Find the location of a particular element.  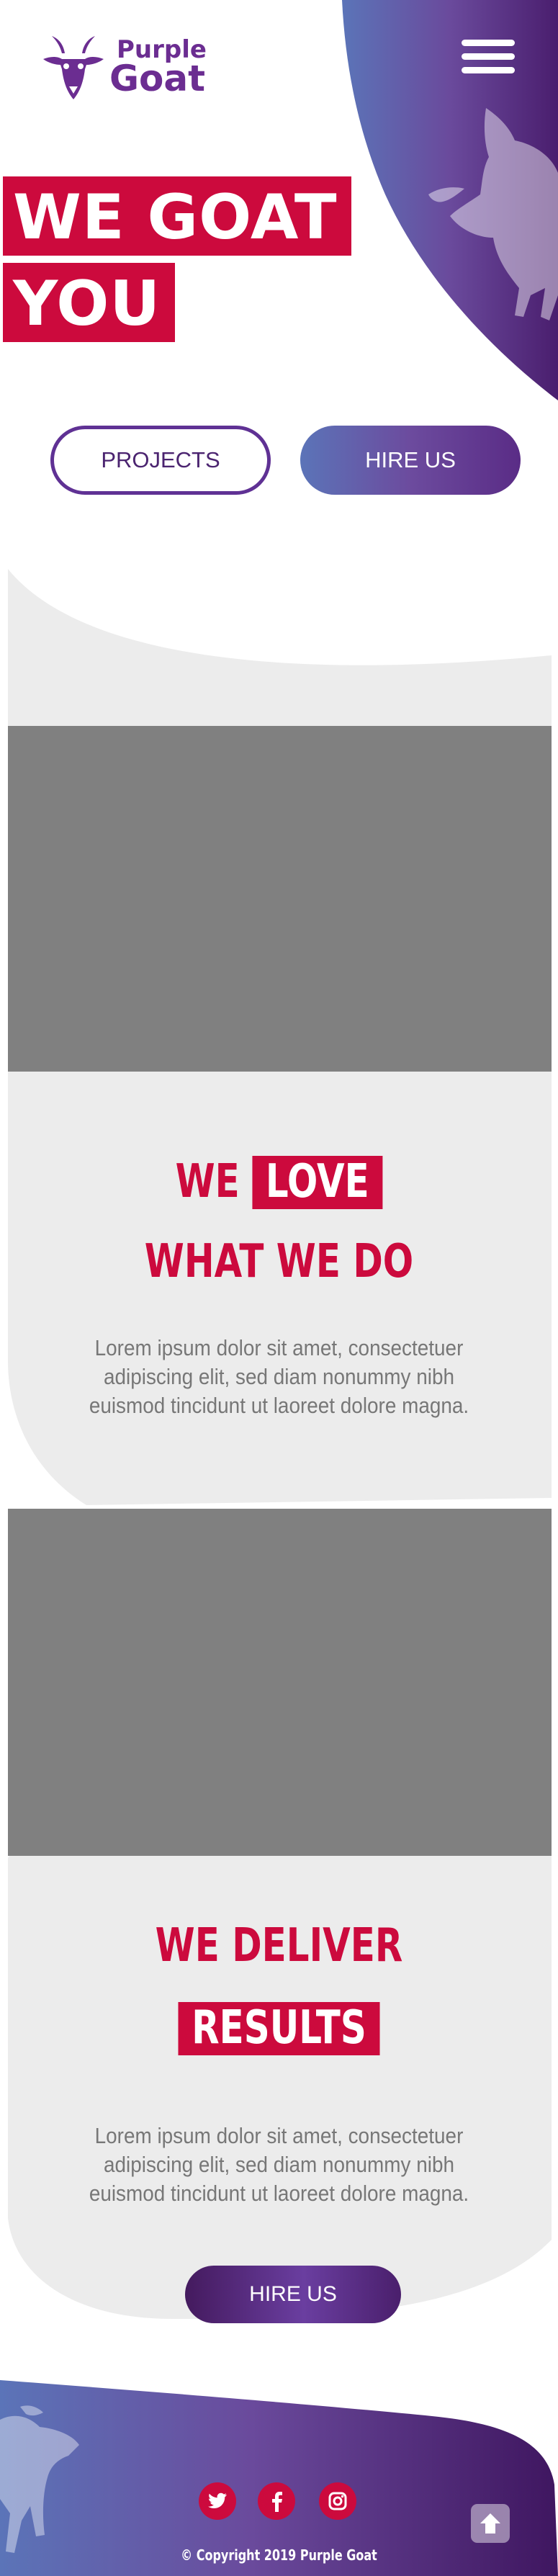

love-title-word: WE is located at coordinates (207, 1181).